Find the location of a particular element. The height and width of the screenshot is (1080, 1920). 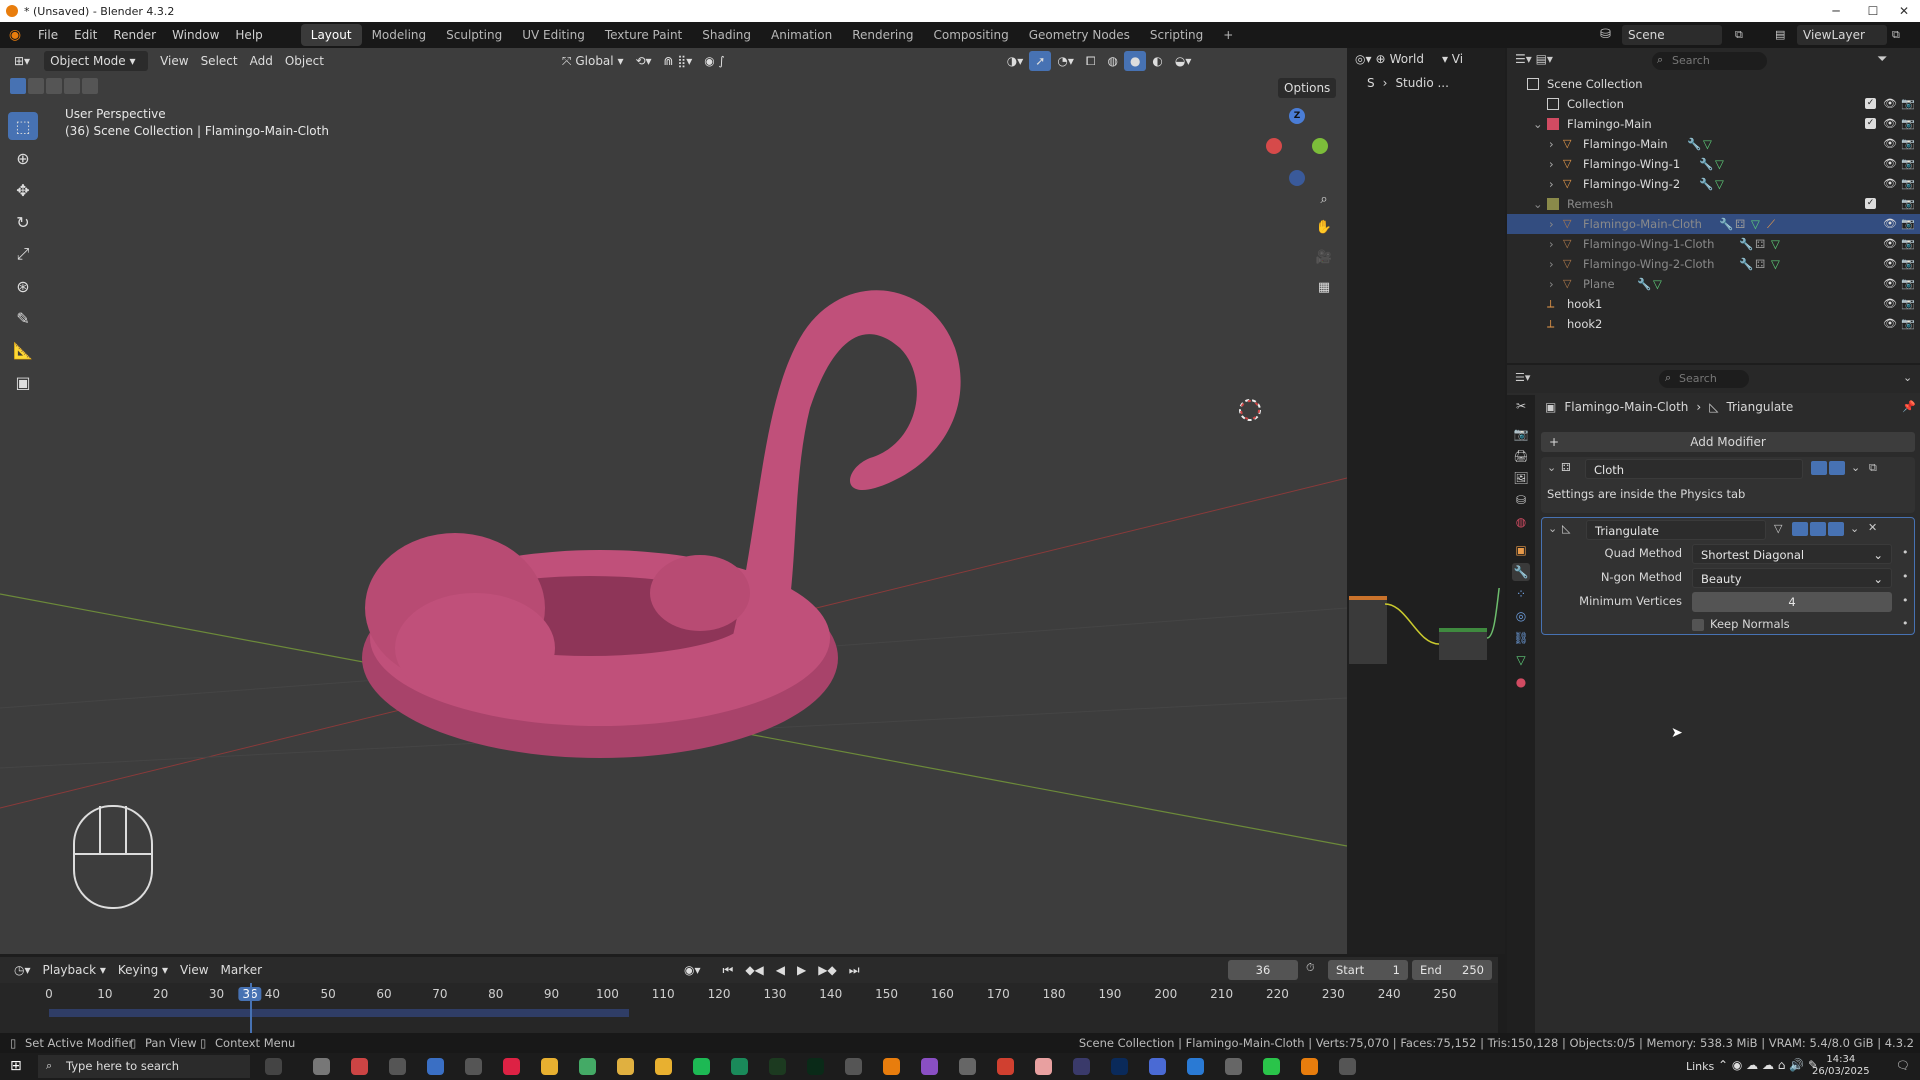

links-label: Links is located at coordinates (1700, 1066).